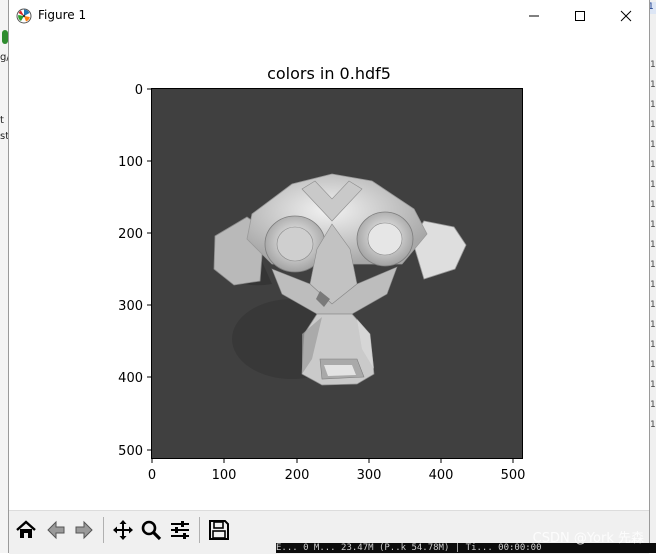  I want to click on back-arrow-icon, so click(56, 530).